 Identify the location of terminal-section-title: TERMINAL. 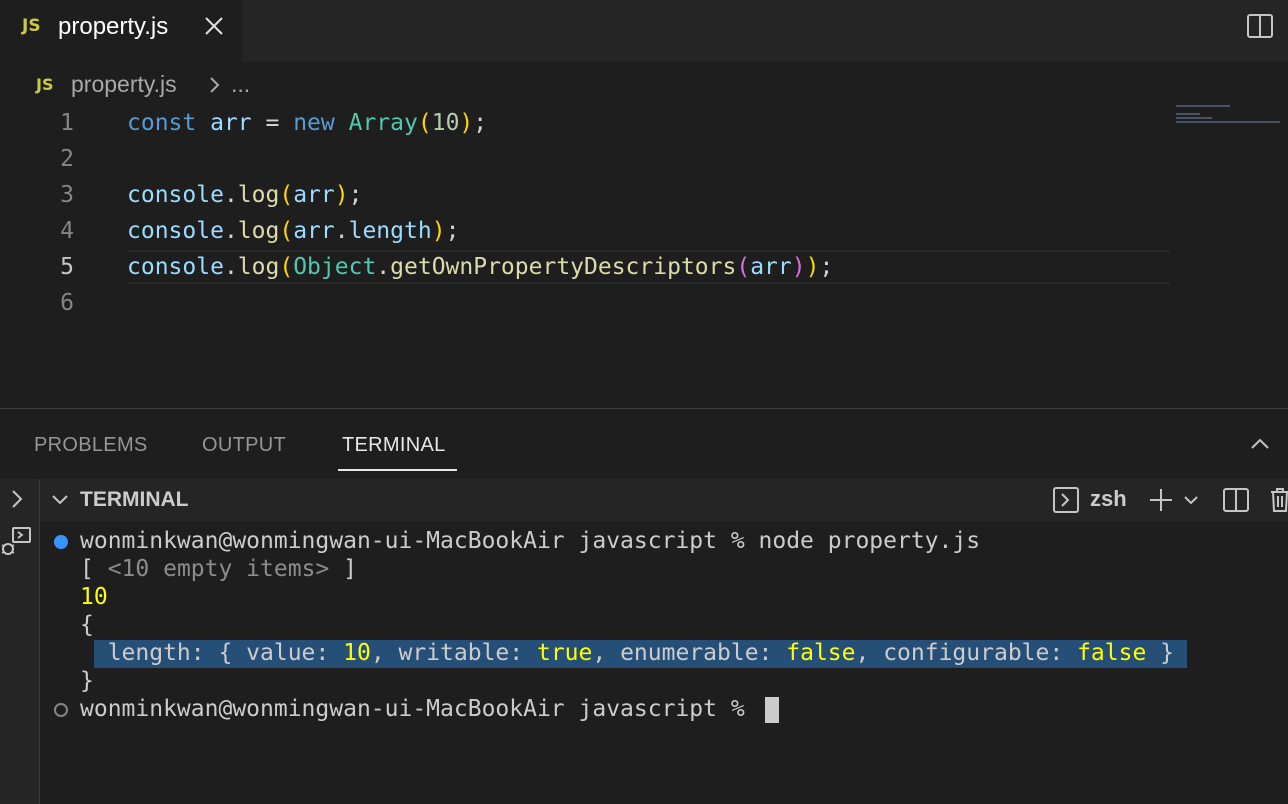
(134, 500).